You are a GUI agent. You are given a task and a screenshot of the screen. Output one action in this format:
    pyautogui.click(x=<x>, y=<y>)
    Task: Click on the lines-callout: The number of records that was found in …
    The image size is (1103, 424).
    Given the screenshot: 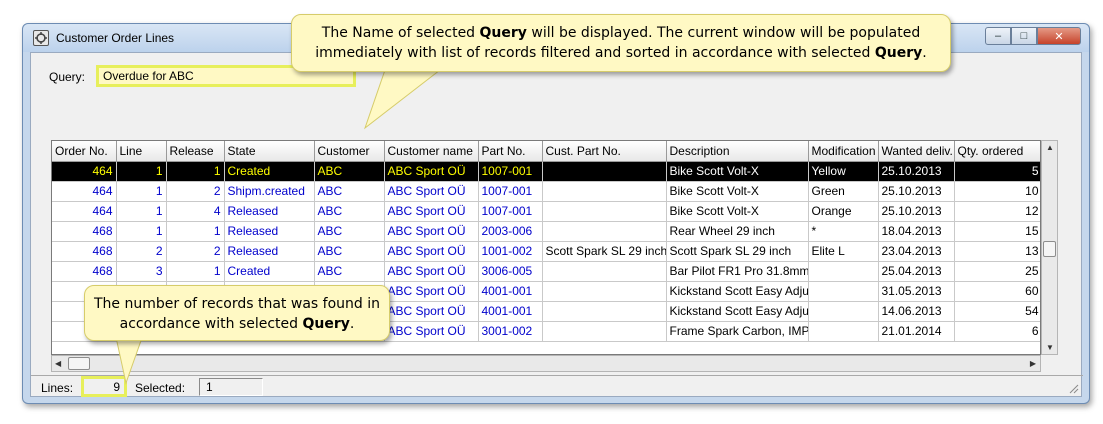 What is the action you would take?
    pyautogui.click(x=237, y=313)
    